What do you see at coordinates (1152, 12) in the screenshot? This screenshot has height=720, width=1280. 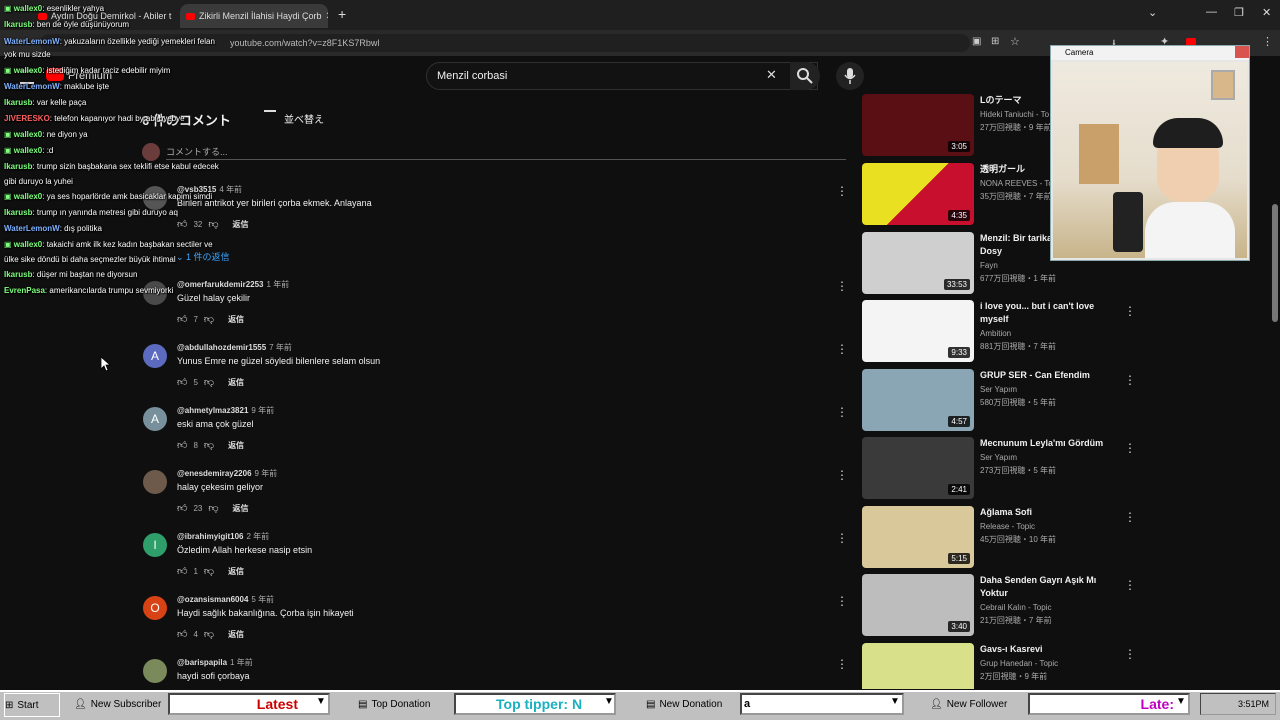 I see `tab-search-chevron-icon: ⌄` at bounding box center [1152, 12].